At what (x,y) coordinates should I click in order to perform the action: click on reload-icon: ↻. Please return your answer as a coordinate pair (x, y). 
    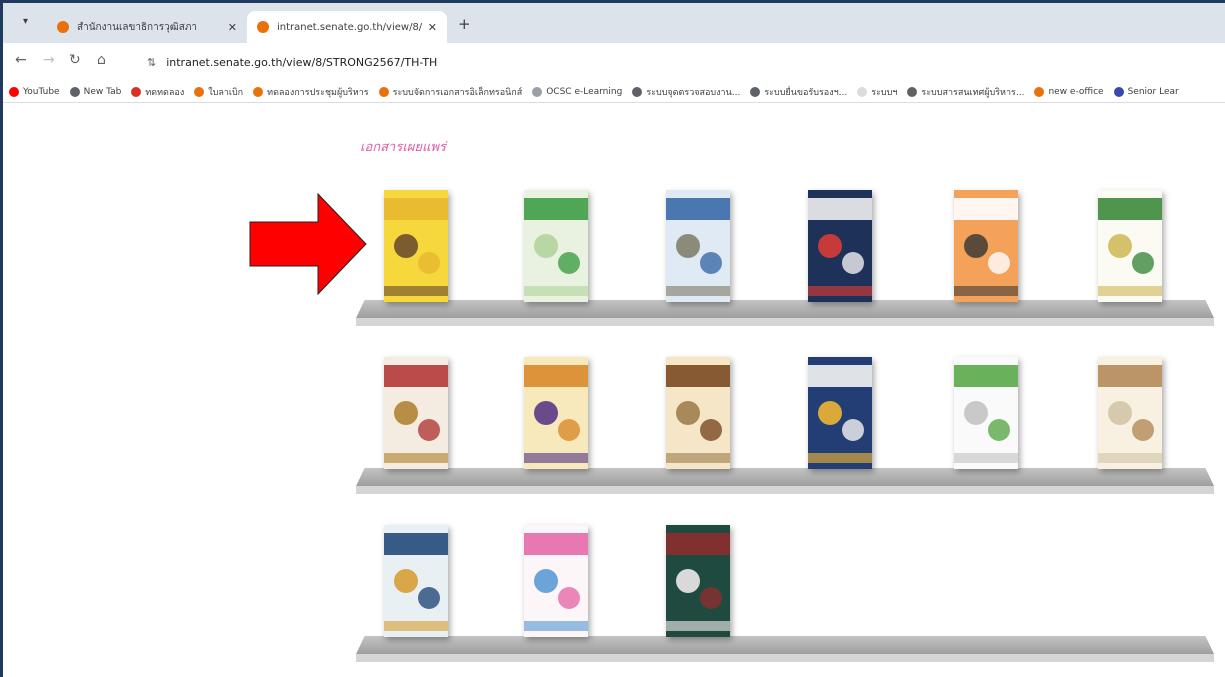
    Looking at the image, I should click on (75, 60).